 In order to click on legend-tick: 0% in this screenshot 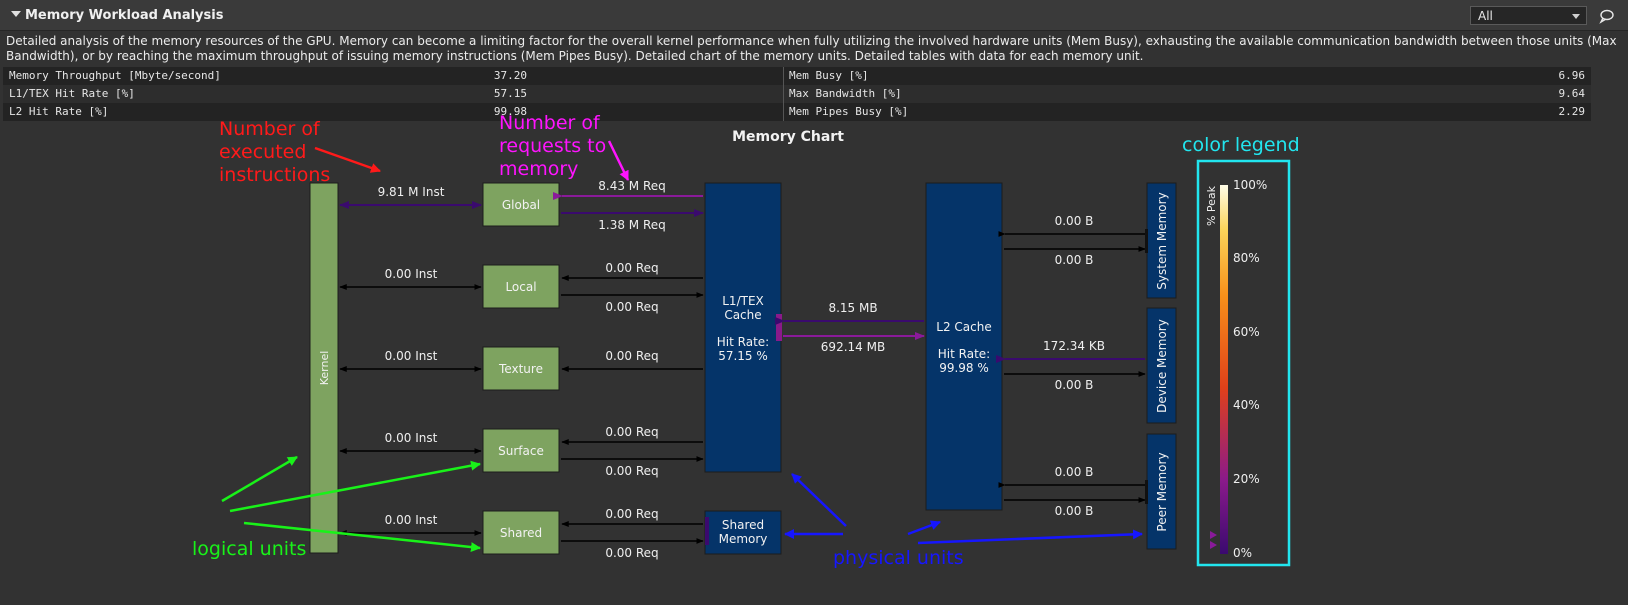, I will do `click(1242, 553)`.